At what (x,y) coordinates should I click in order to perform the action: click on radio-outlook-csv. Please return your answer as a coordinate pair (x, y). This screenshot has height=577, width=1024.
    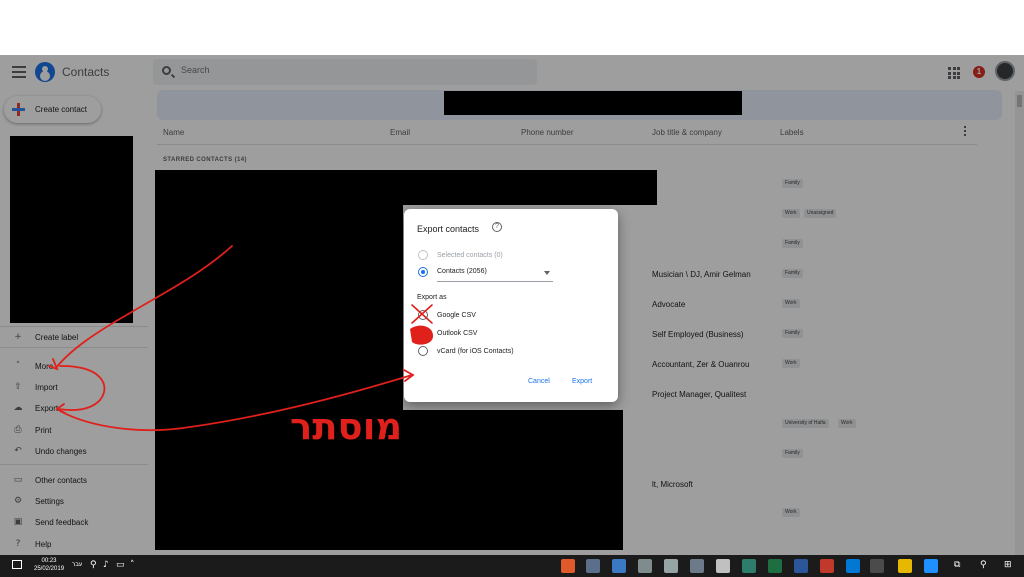
    Looking at the image, I should click on (423, 333).